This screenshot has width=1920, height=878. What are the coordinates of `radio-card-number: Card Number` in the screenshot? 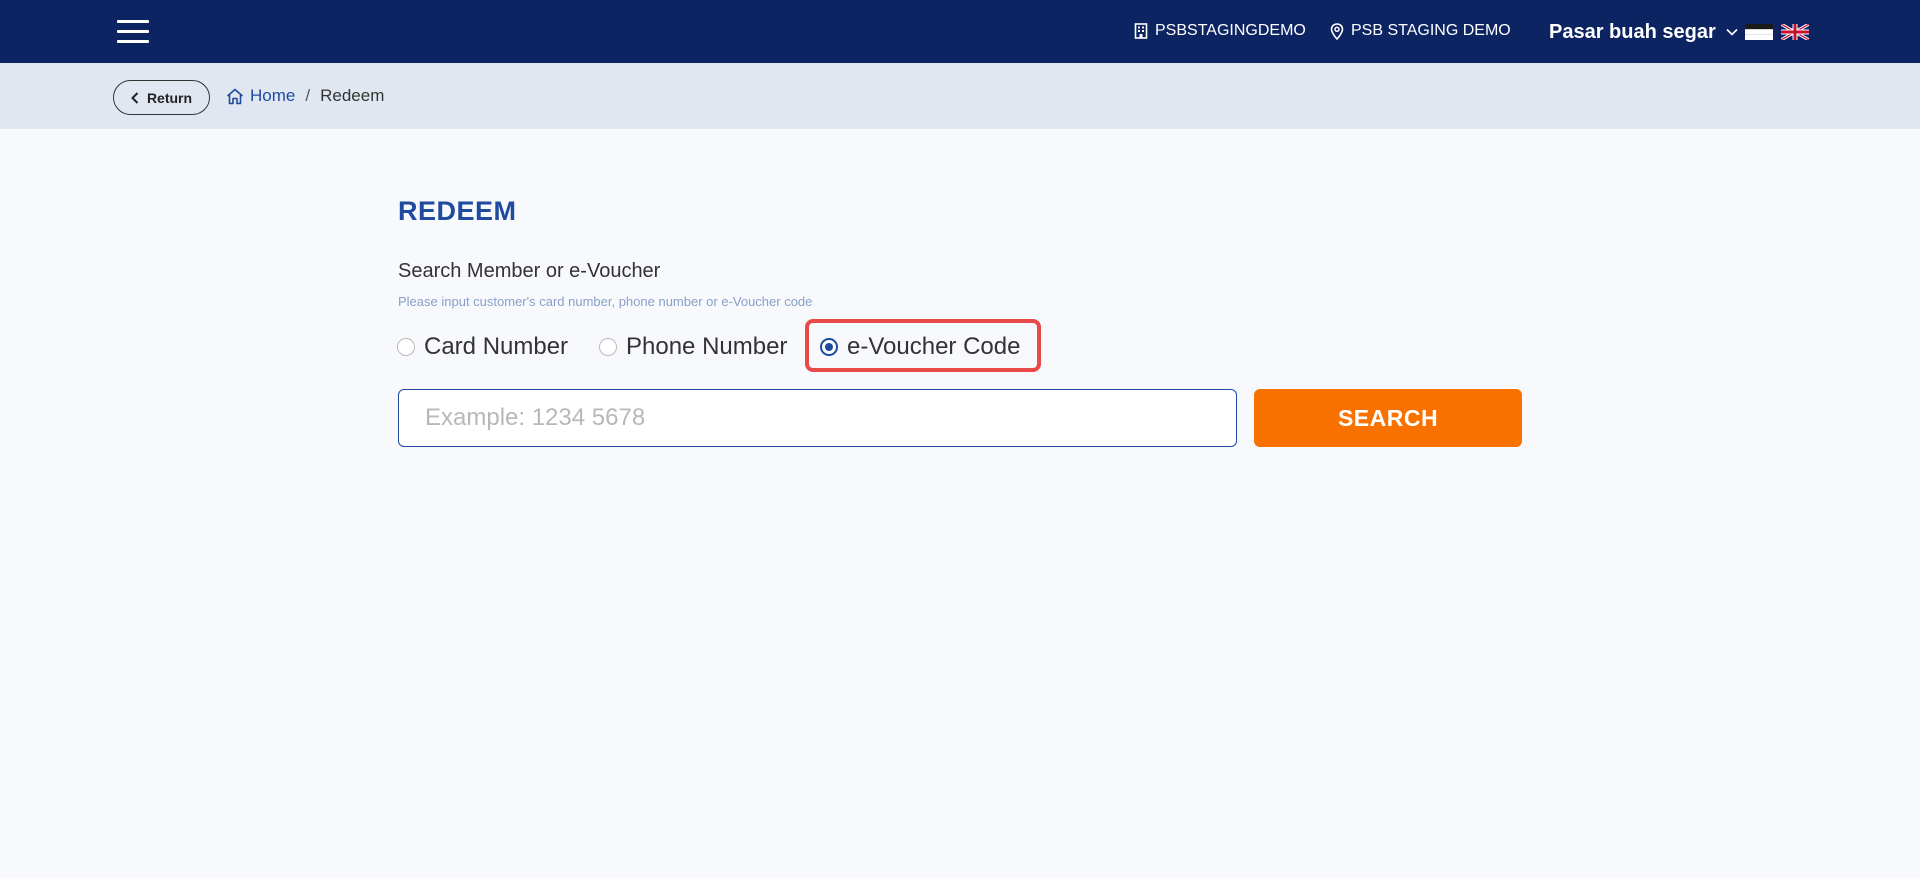 It's located at (482, 347).